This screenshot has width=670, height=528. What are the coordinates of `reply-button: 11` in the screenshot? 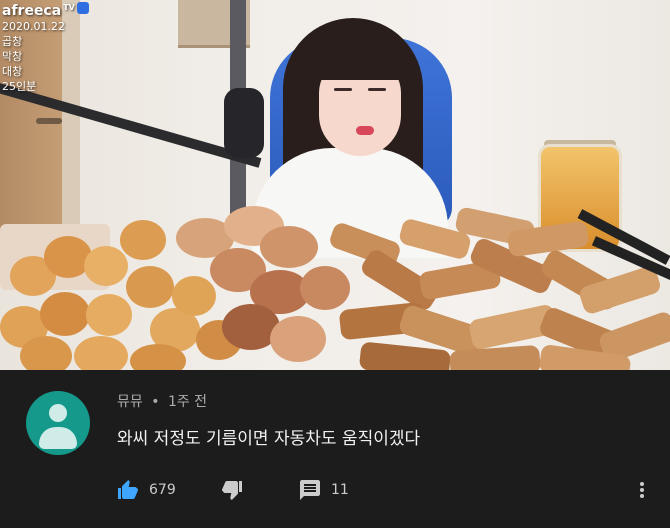 It's located at (323, 490).